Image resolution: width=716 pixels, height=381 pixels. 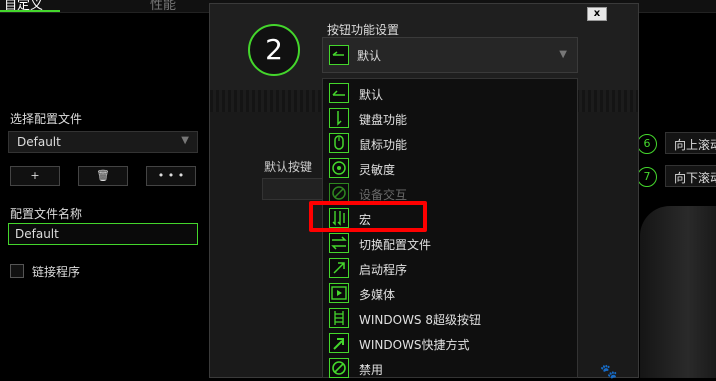 I want to click on menu-item-windows8-charms: WINDOWS 8超级按钮, so click(x=450, y=318).